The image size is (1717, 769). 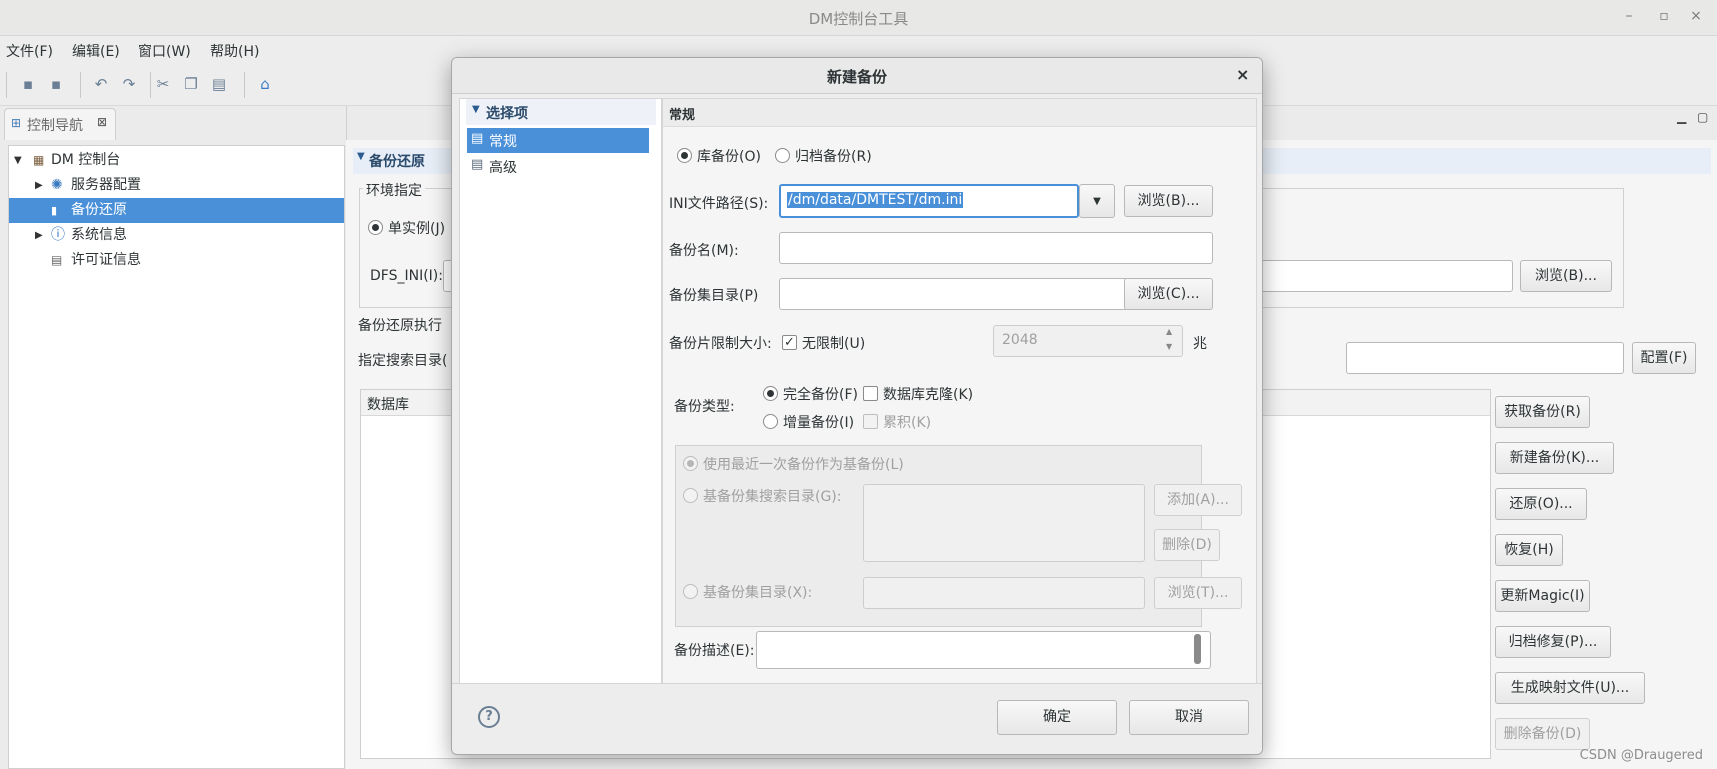 I want to click on copy-icon: ❐, so click(x=191, y=84).